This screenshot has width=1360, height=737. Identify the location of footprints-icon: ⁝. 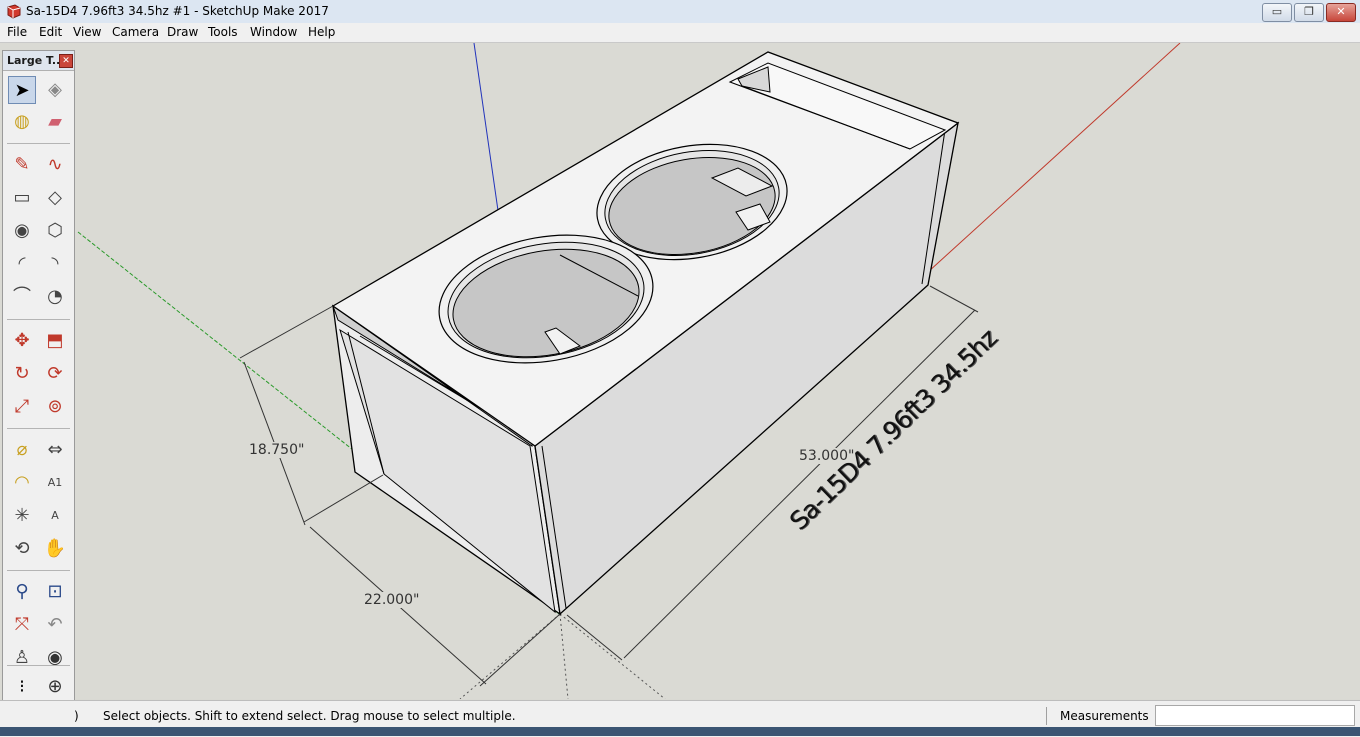
(22, 686).